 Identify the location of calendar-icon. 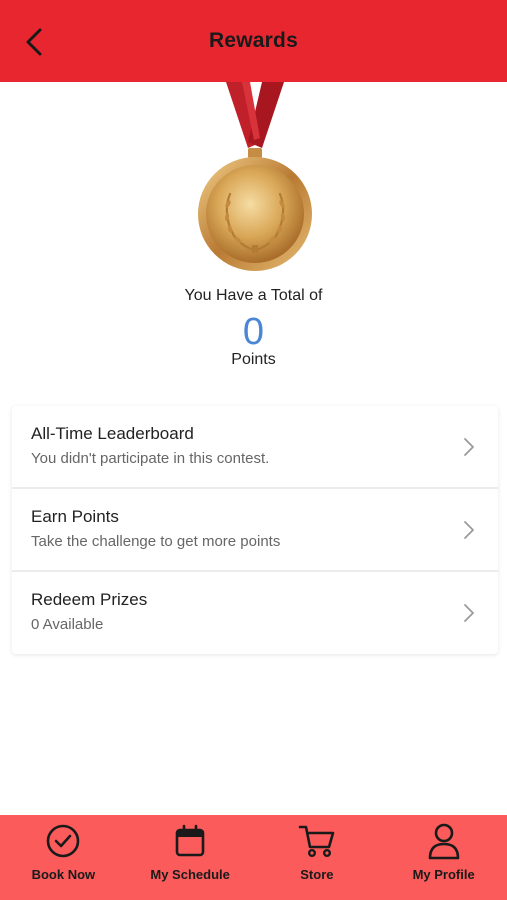
(190, 841).